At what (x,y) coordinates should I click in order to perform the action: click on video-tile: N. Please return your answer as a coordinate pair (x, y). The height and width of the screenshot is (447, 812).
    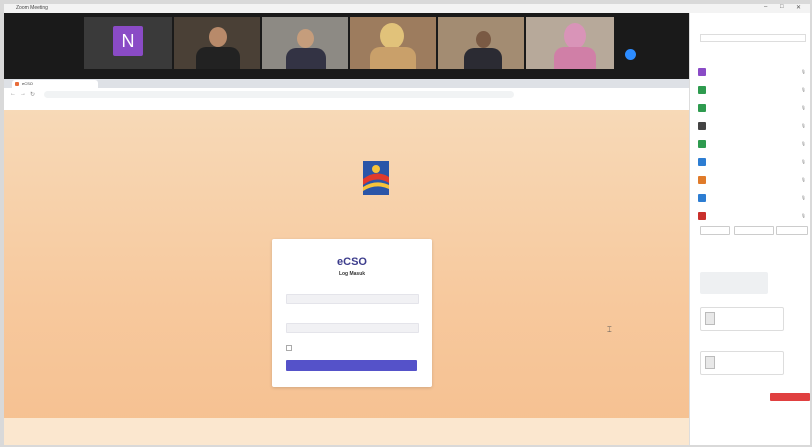
    Looking at the image, I should click on (128, 43).